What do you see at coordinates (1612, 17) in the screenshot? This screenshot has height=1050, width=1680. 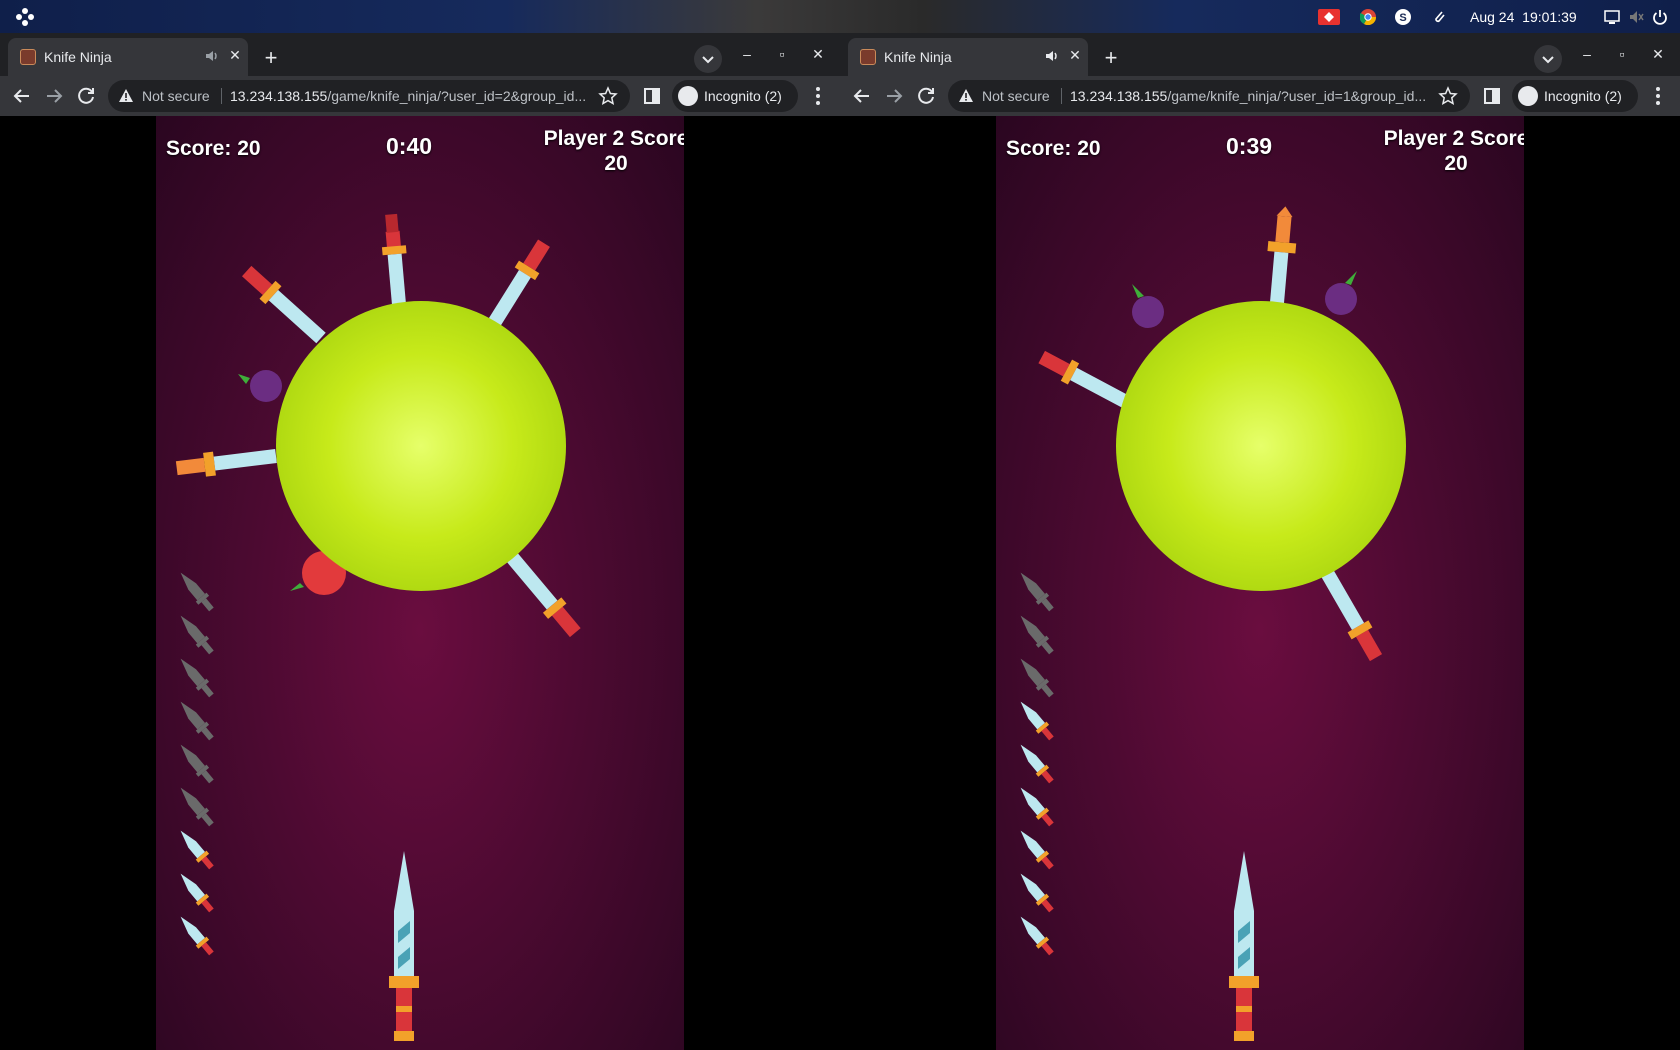 I see `display-icon` at bounding box center [1612, 17].